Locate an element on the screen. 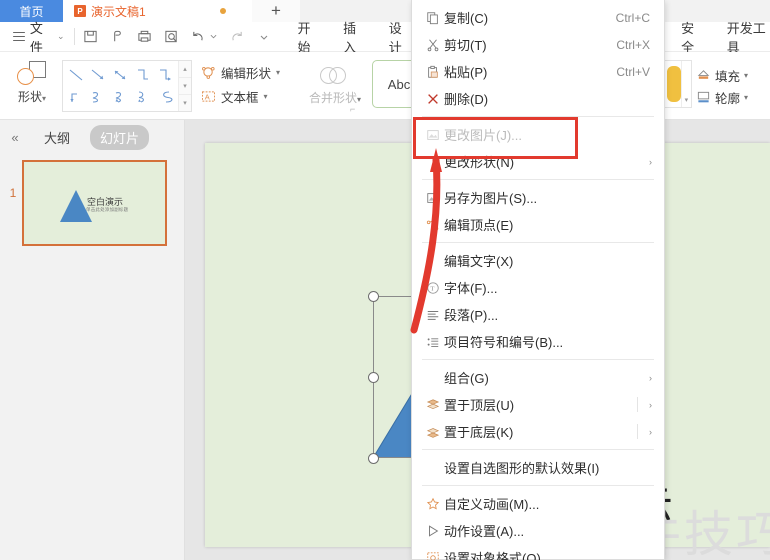 The image size is (770, 560). menu-item-copy: 复制(C) Ctrl+C is located at coordinates (538, 17).